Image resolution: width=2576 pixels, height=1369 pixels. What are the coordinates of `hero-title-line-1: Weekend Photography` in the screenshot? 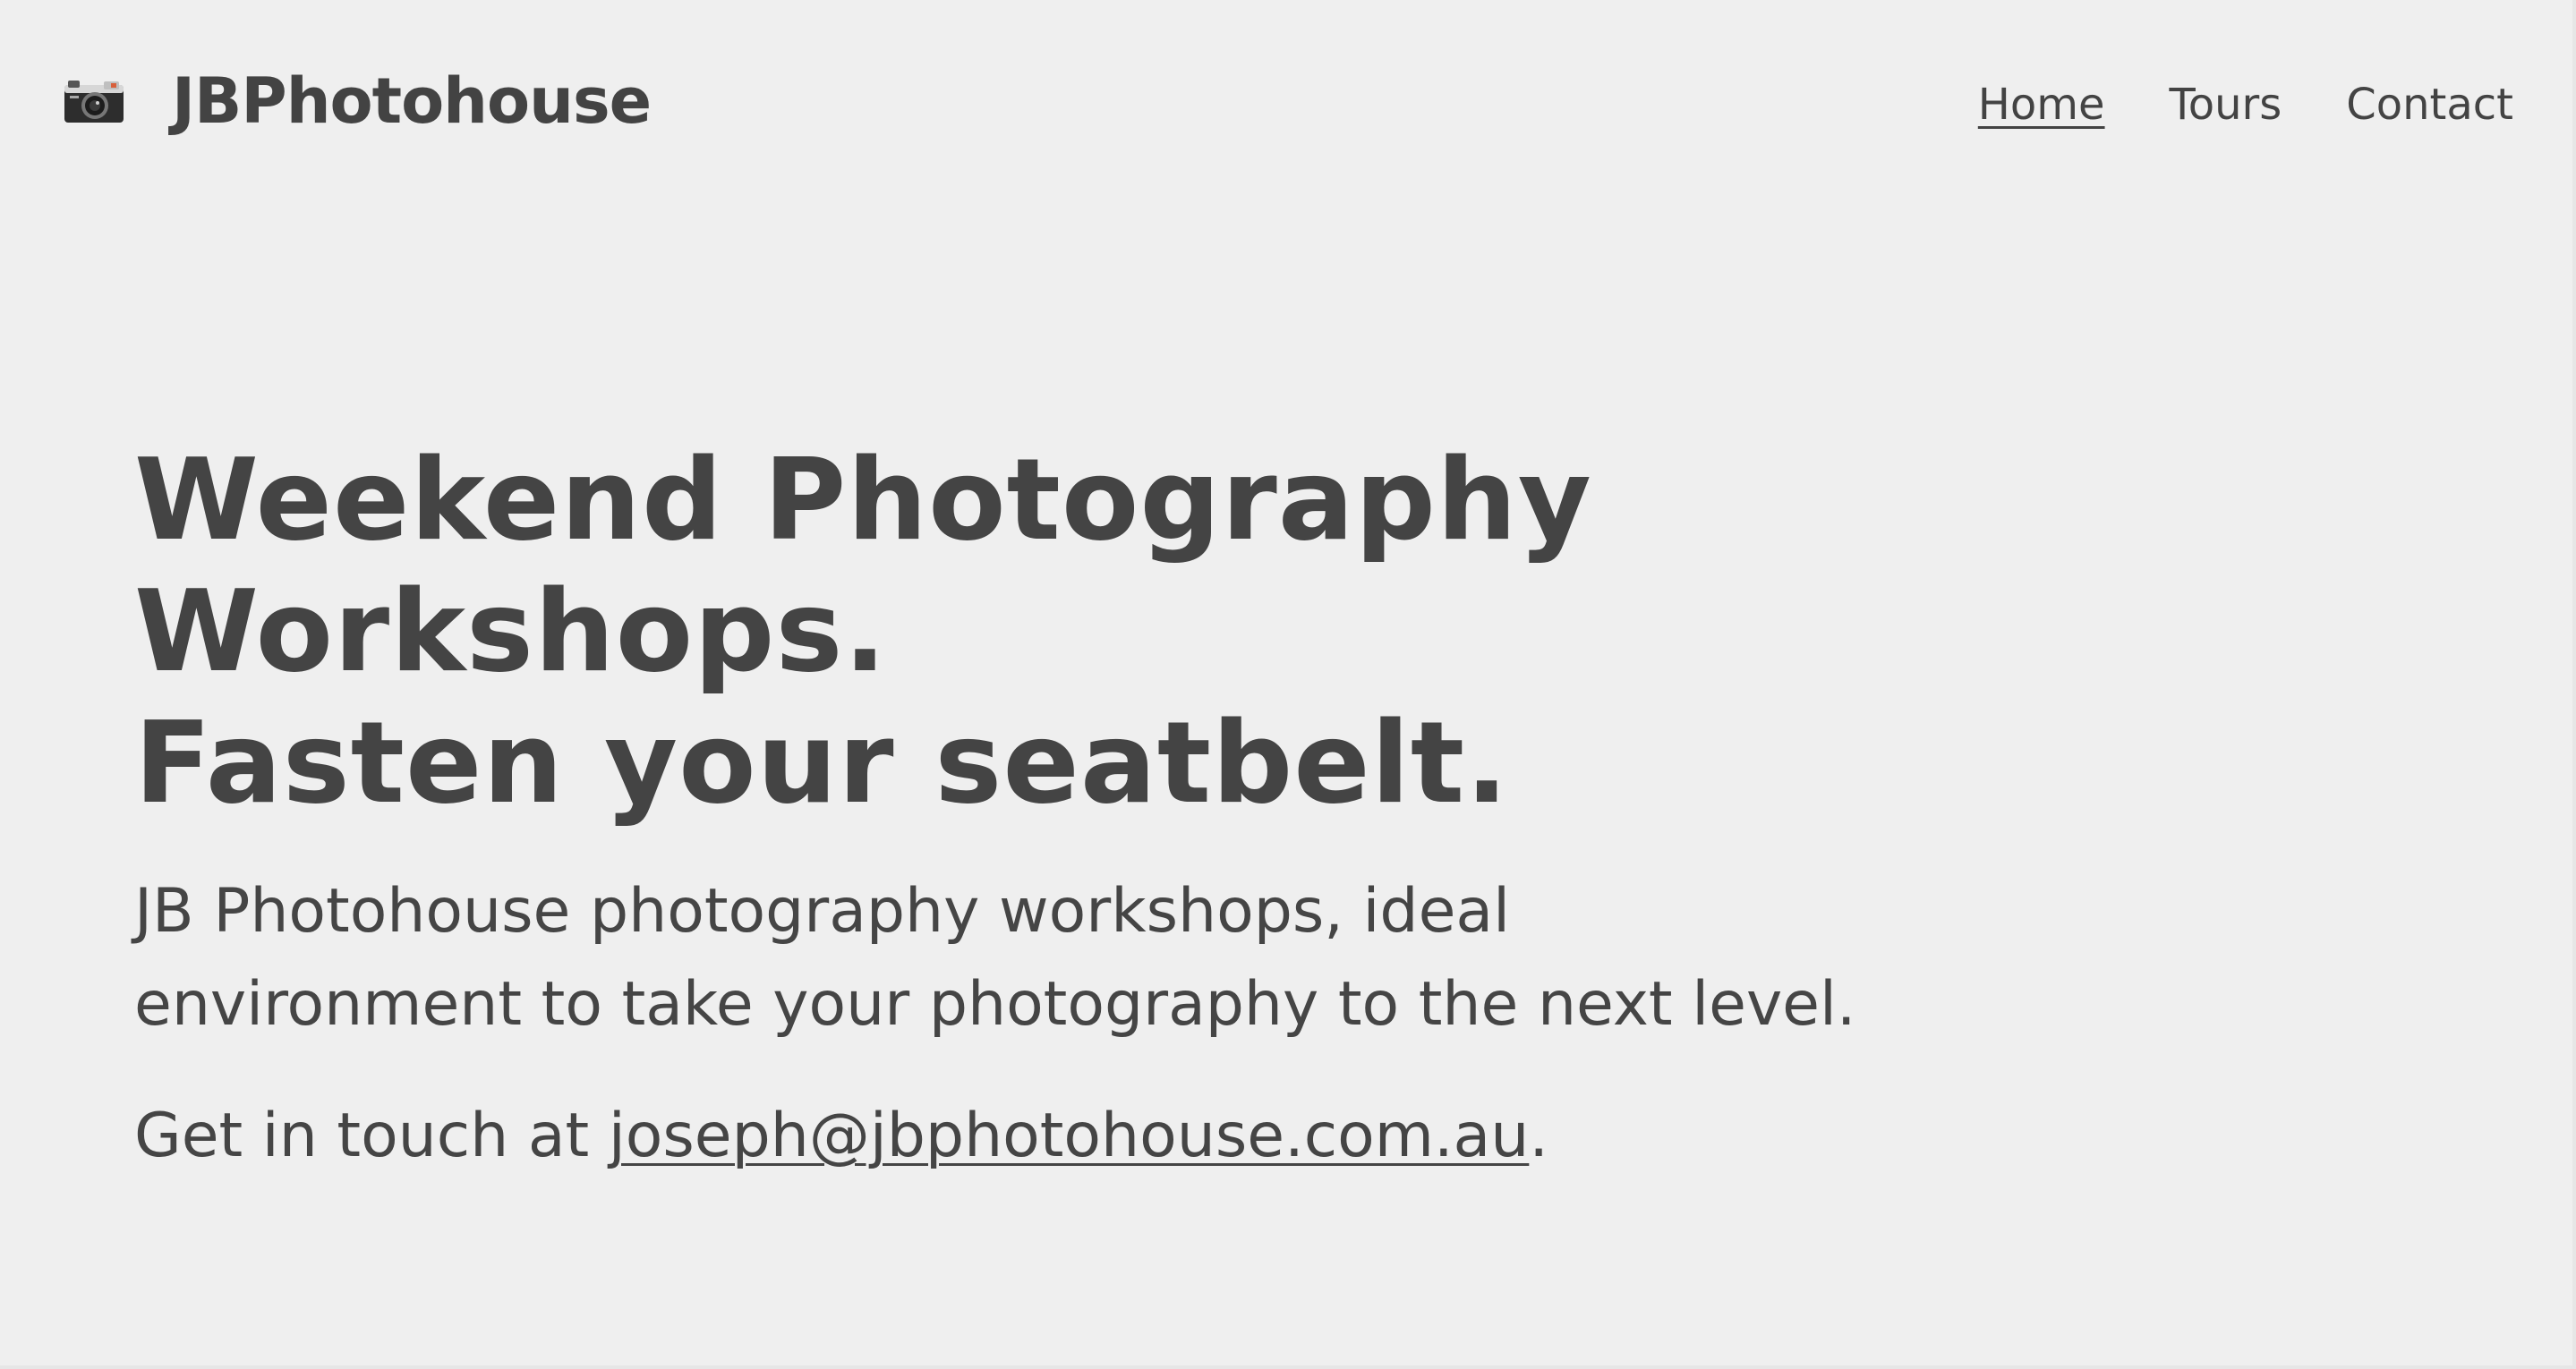 It's located at (863, 499).